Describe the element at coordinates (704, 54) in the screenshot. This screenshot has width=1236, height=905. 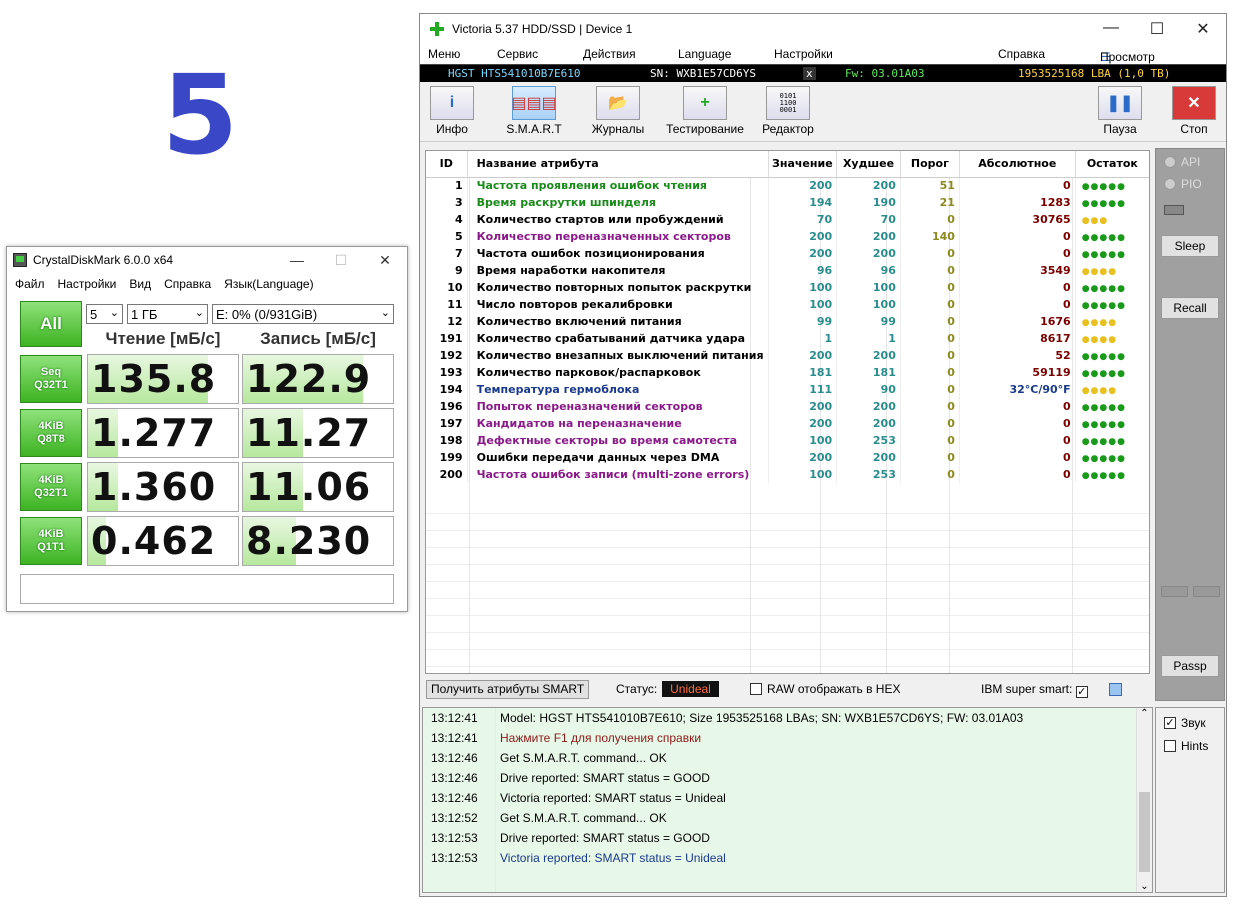
I see `menu-language: Language` at that location.